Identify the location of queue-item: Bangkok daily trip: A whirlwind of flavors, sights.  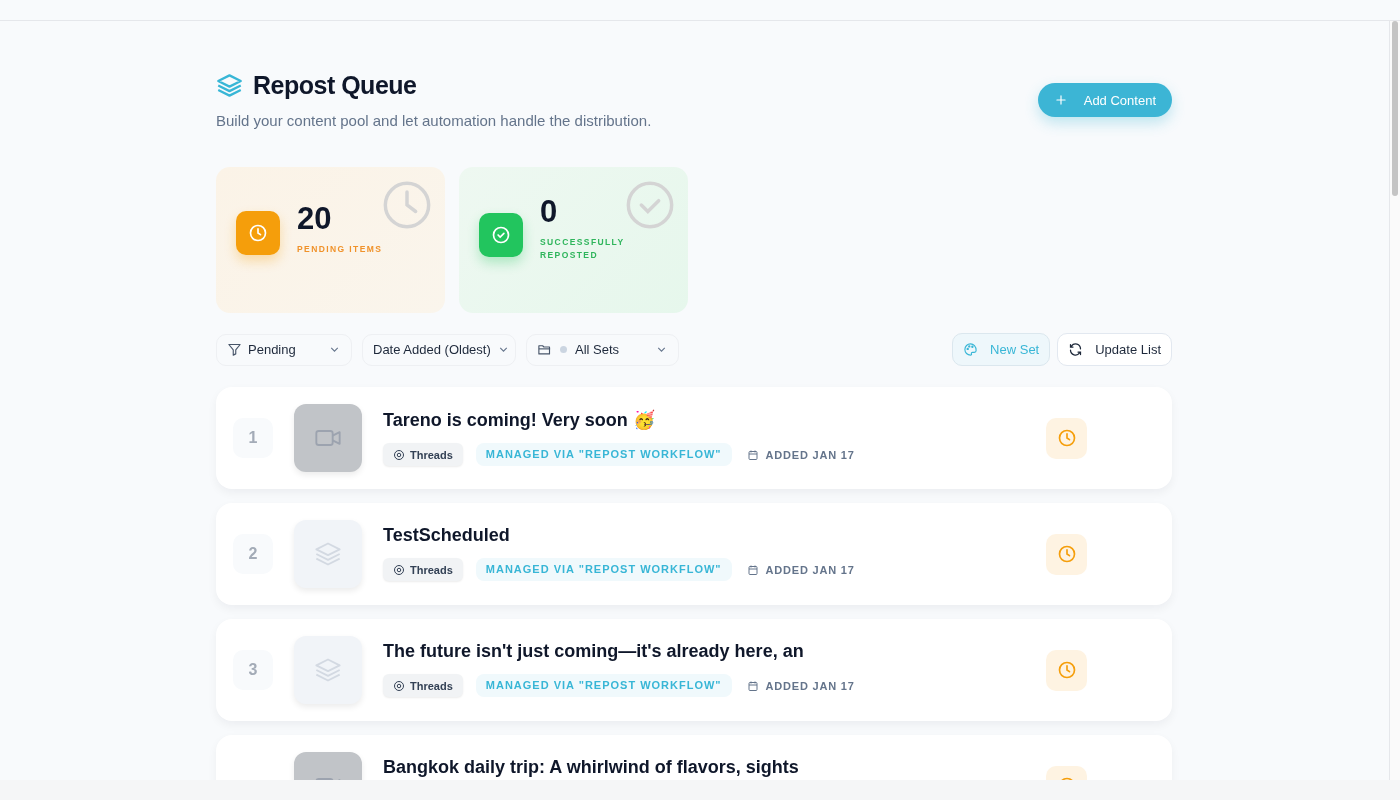
(694, 757).